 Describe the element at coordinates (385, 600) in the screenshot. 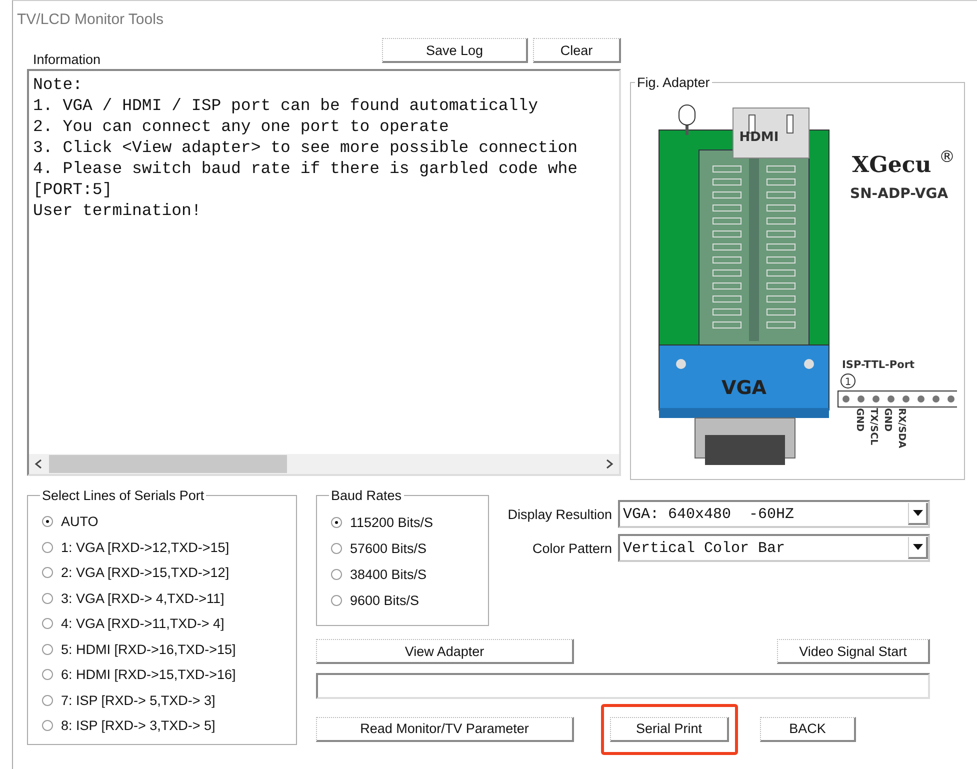

I see `radio-label: 9600 Bits/S` at that location.